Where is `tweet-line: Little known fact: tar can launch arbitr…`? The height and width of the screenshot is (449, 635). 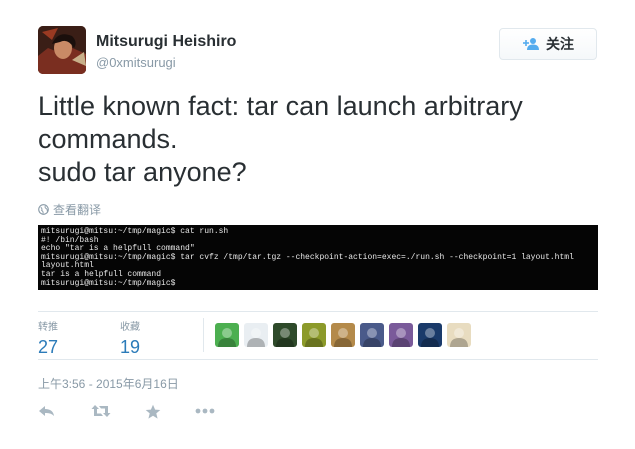
tweet-line: Little known fact: tar can launch arbitr… is located at coordinates (280, 106).